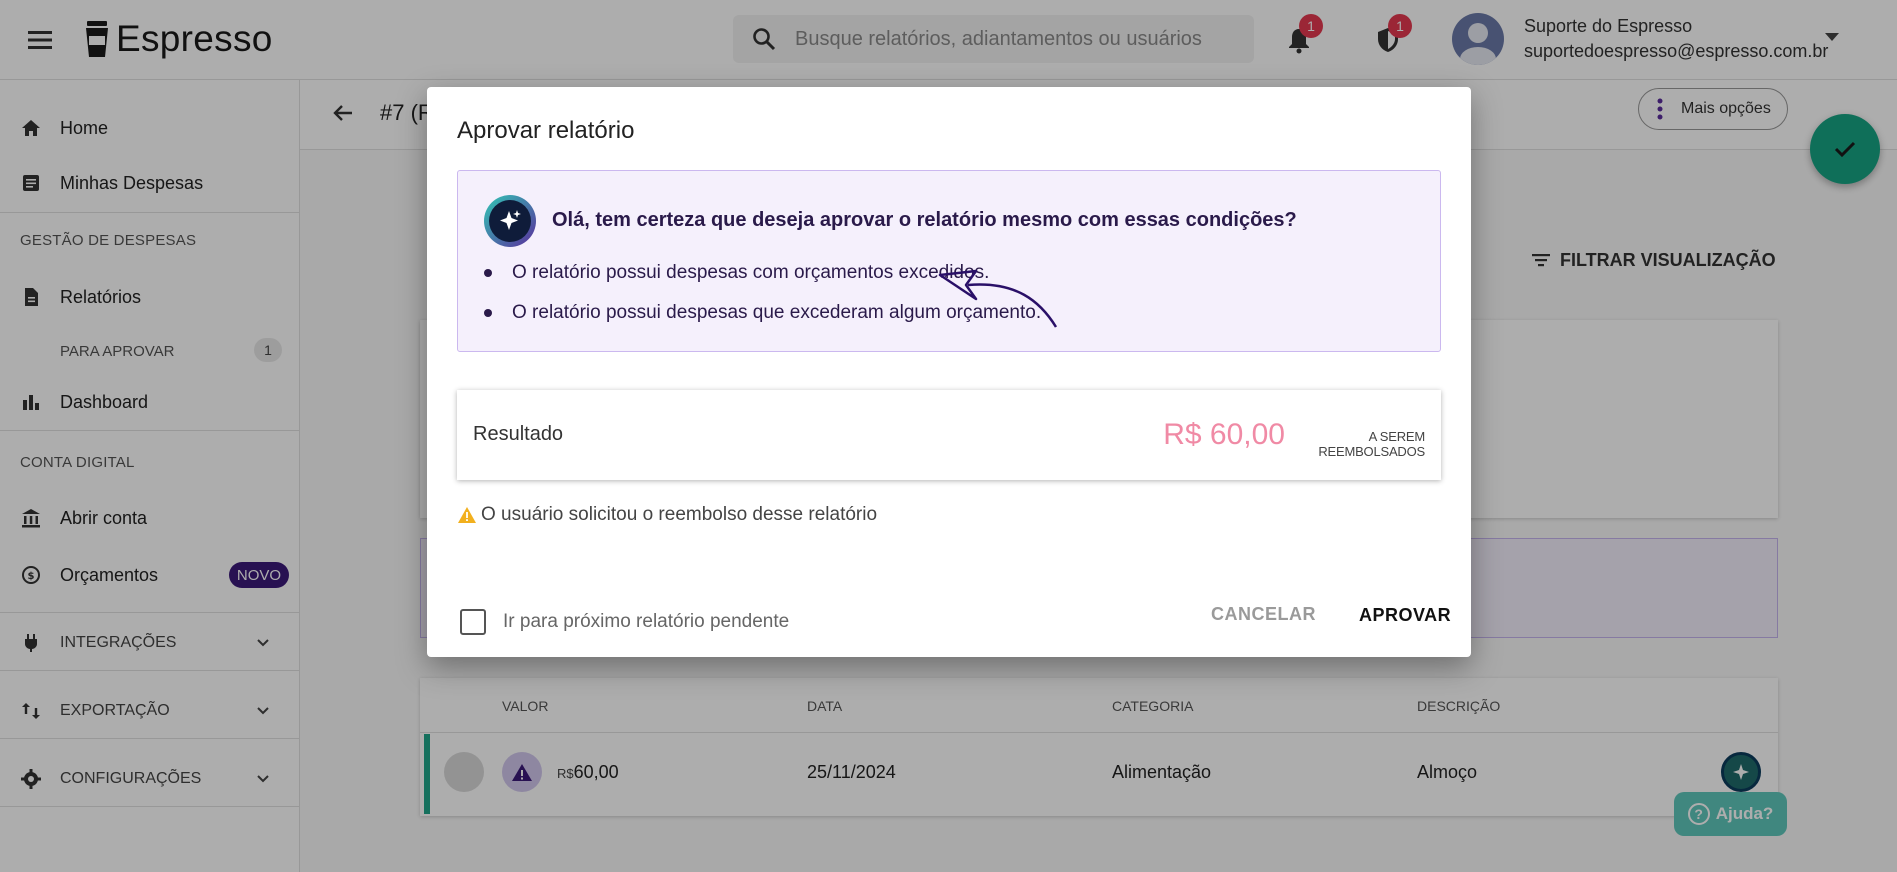  I want to click on ai-badge, so click(510, 221).